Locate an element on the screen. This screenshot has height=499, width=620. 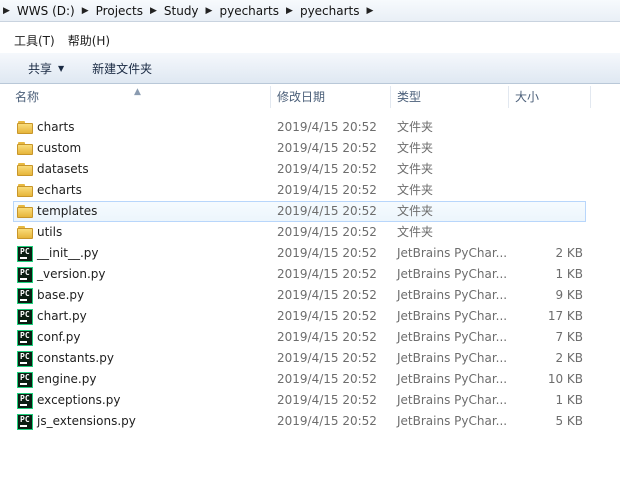
file-name: custom is located at coordinates (59, 148).